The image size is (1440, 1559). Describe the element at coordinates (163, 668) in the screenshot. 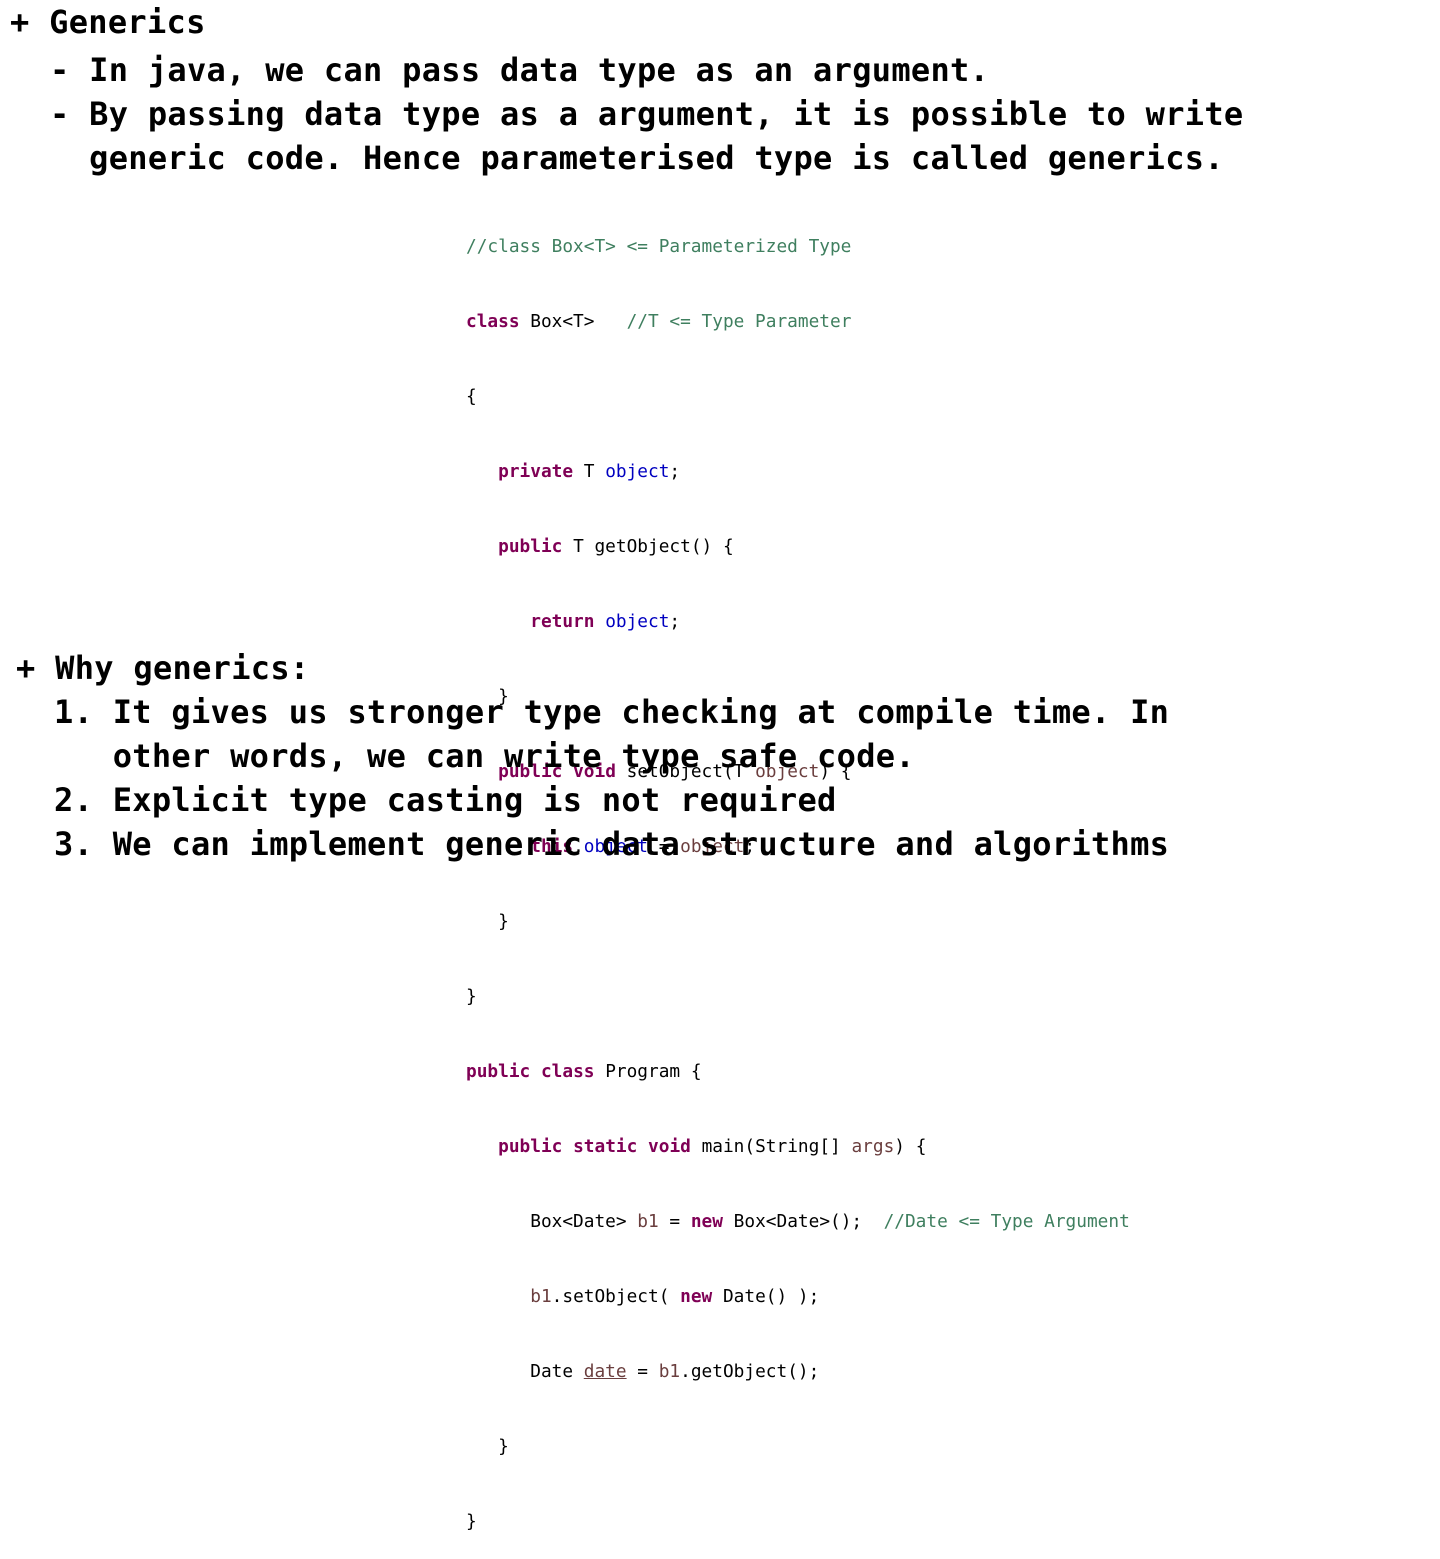

I see `why-generics-heading: + Why generics:` at that location.